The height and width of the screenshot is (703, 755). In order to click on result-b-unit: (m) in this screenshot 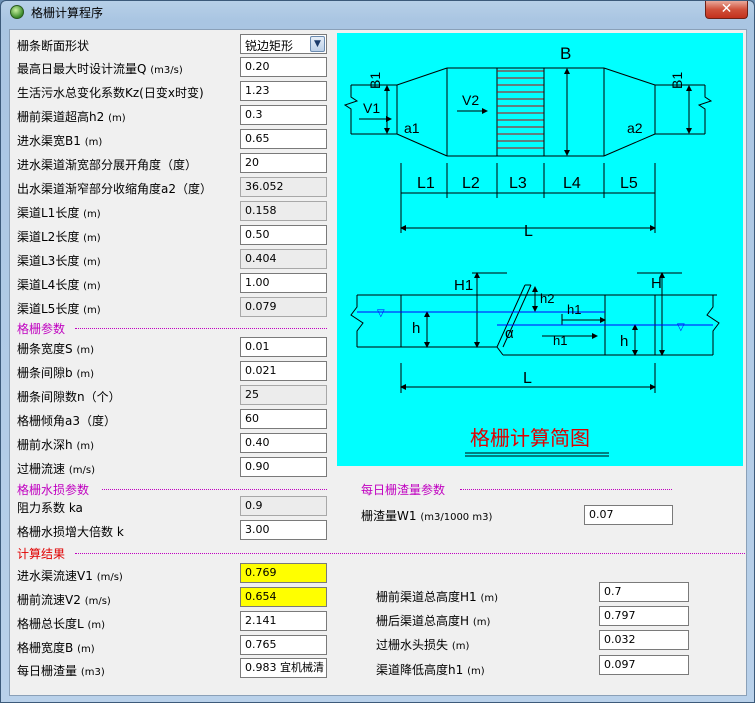, I will do `click(86, 649)`.